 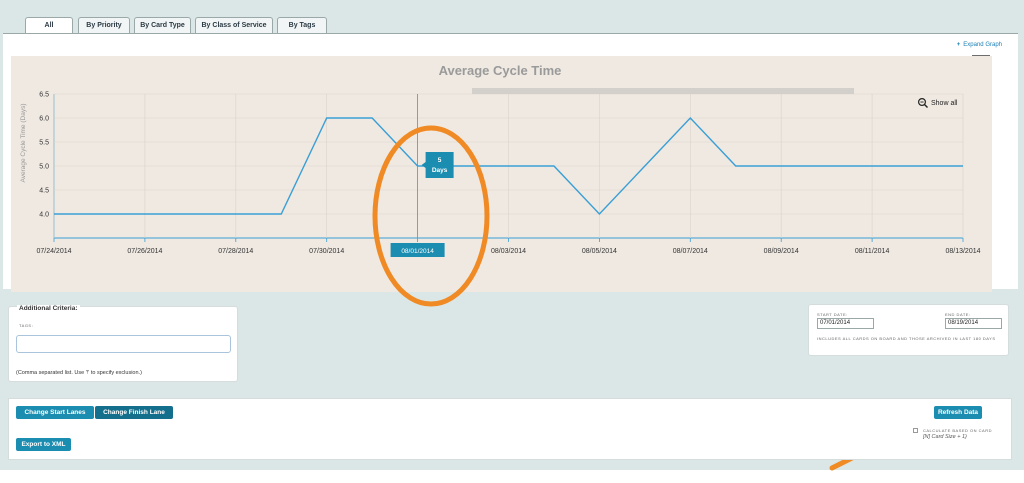 What do you see at coordinates (781, 251) in the screenshot?
I see `x-tick-label: 08/09/2014` at bounding box center [781, 251].